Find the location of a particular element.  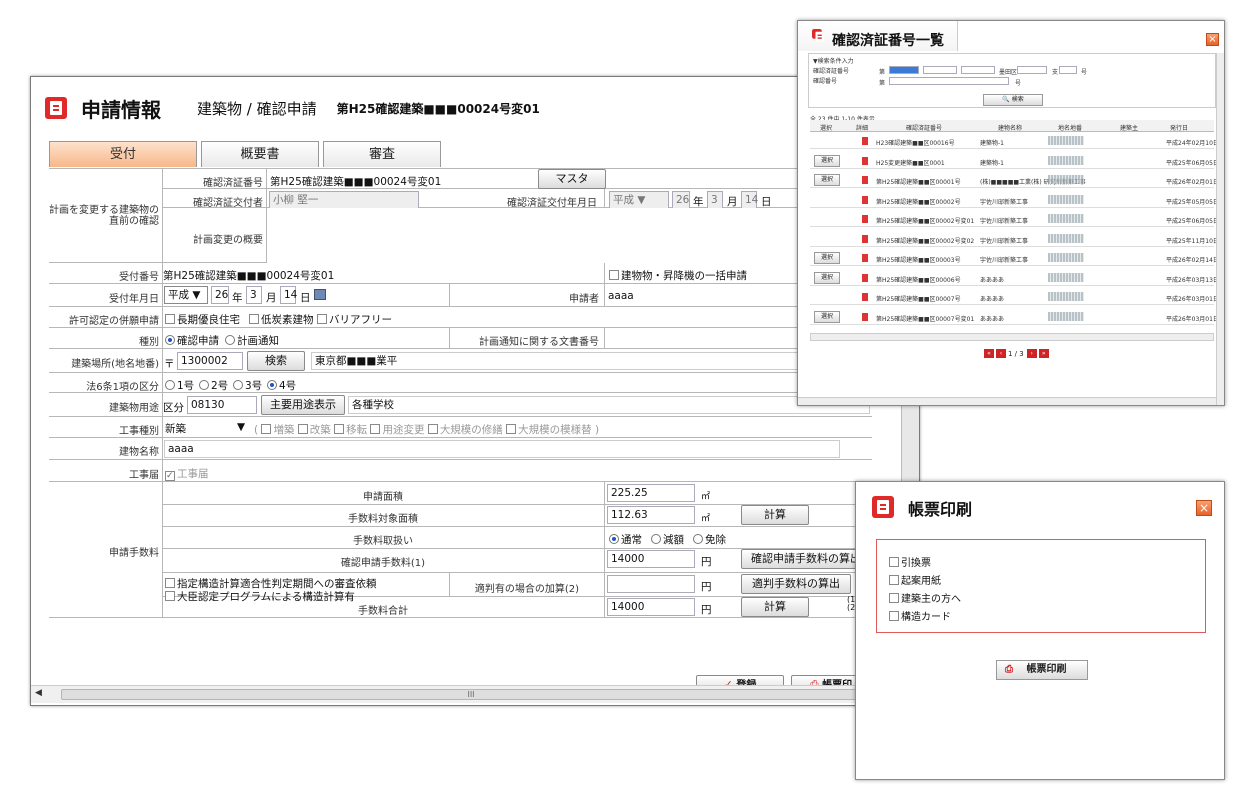

building-name-input: aaaa is located at coordinates (502, 449).